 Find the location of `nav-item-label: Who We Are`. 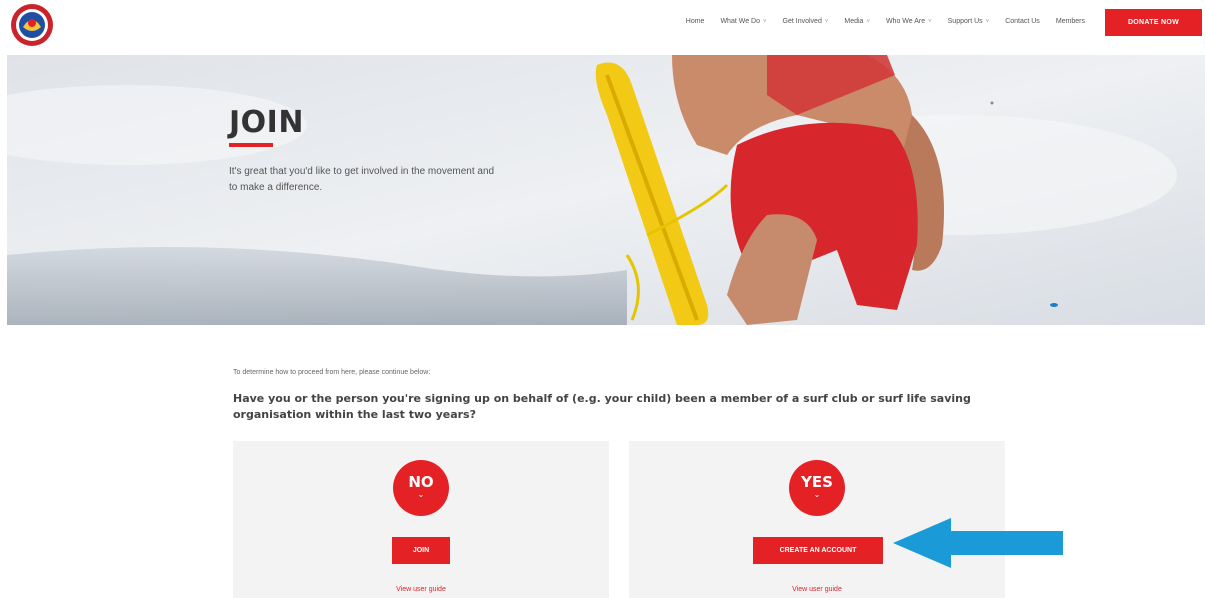

nav-item-label: Who We Are is located at coordinates (905, 21).